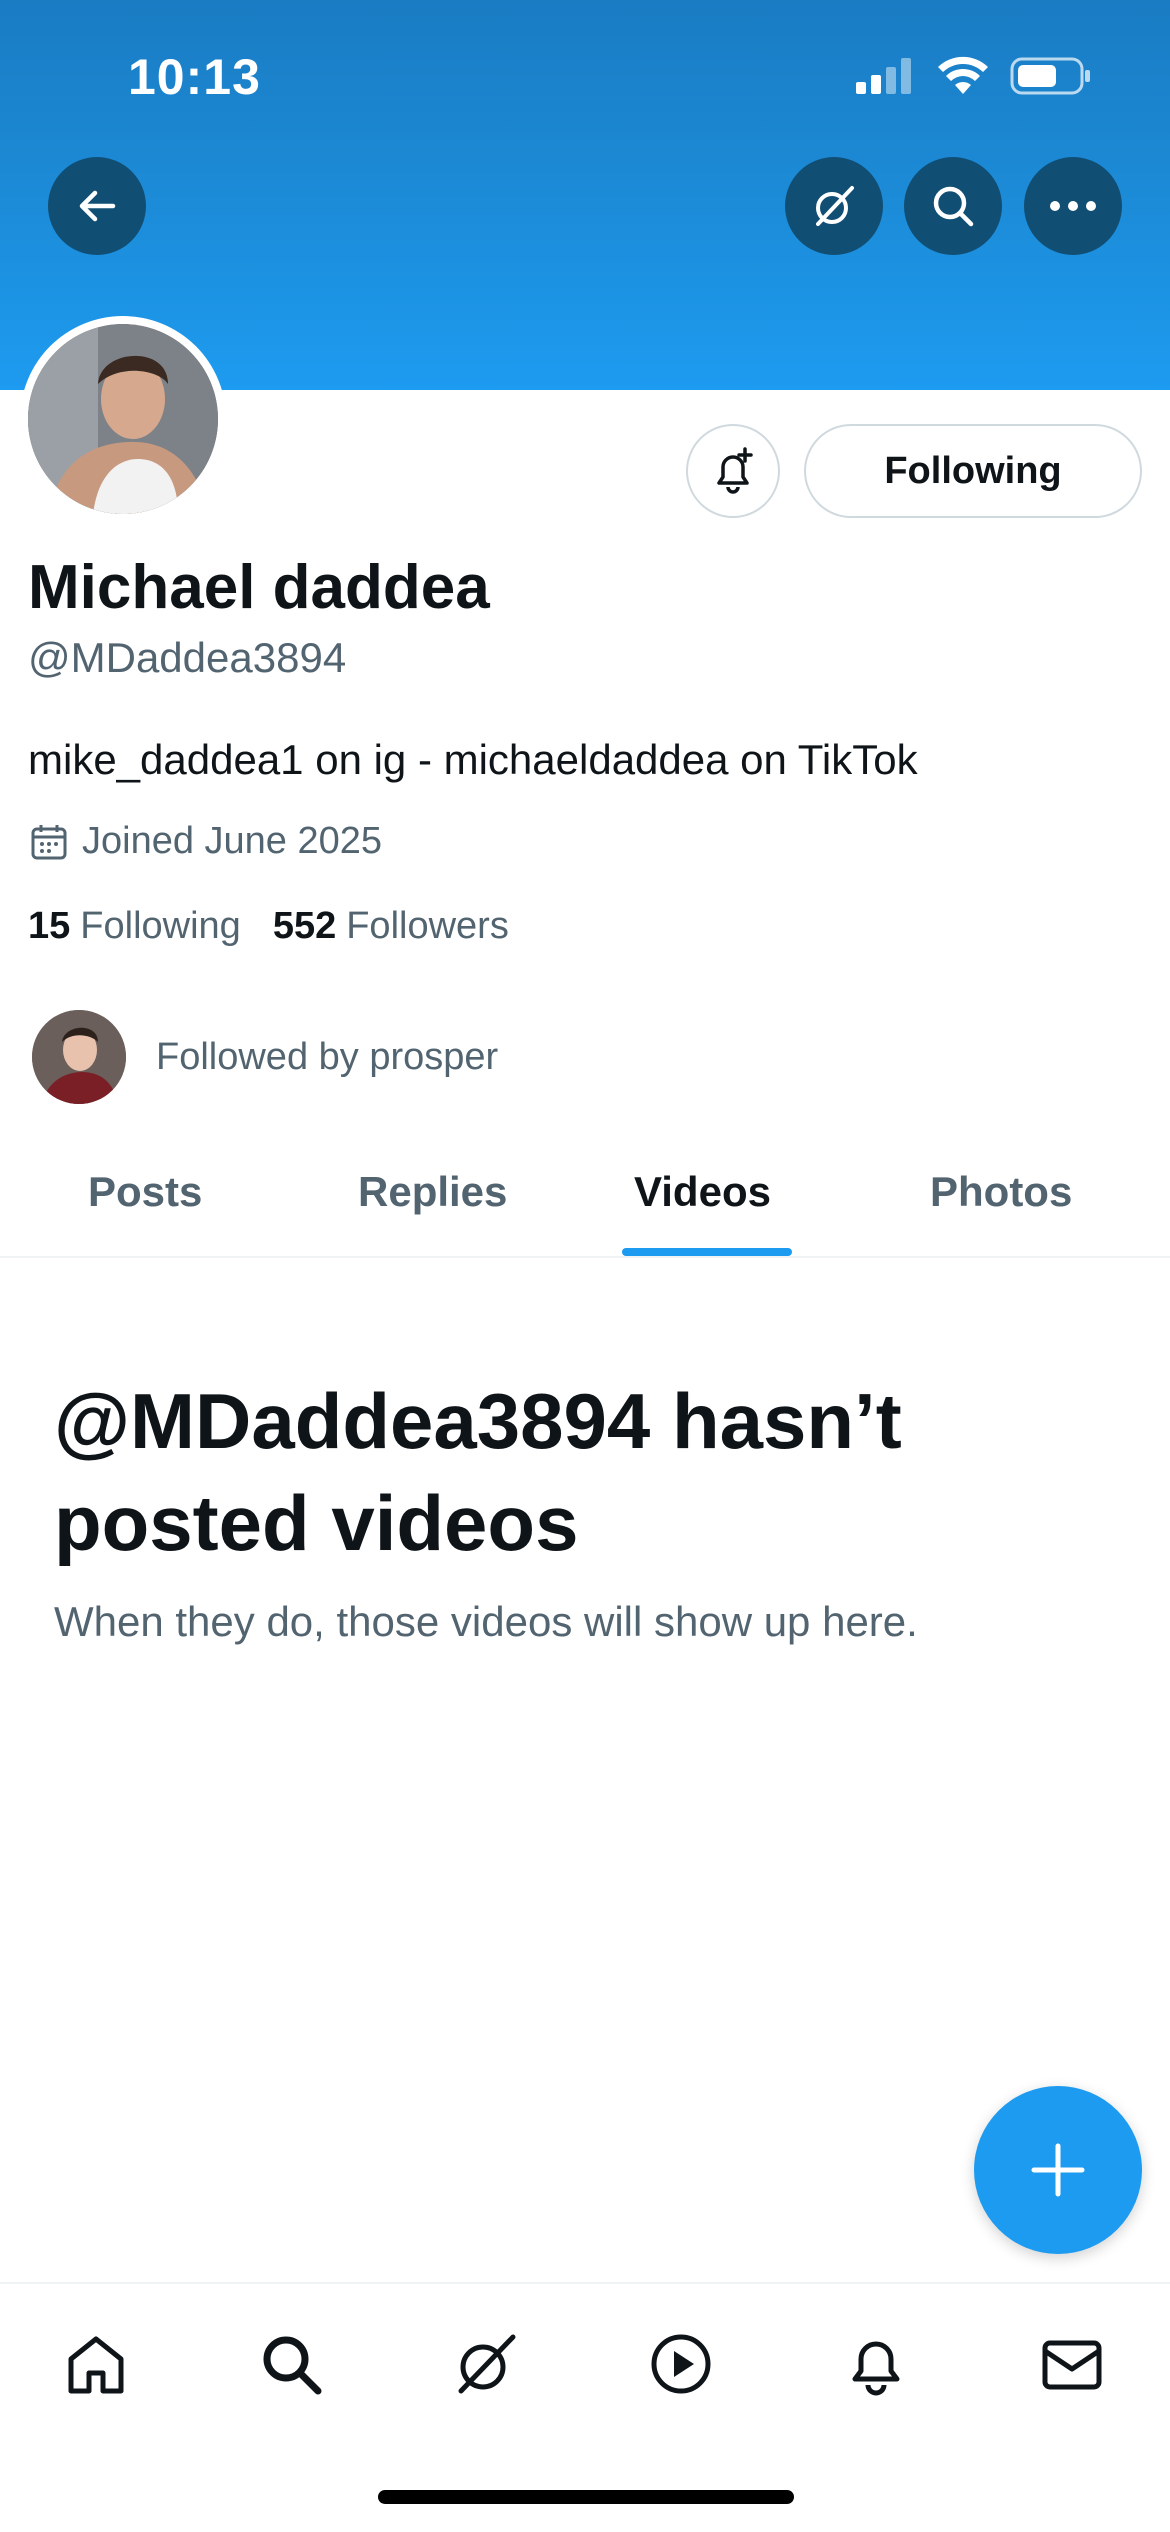 The height and width of the screenshot is (2532, 1170). I want to click on plus-icon, so click(1058, 2170).